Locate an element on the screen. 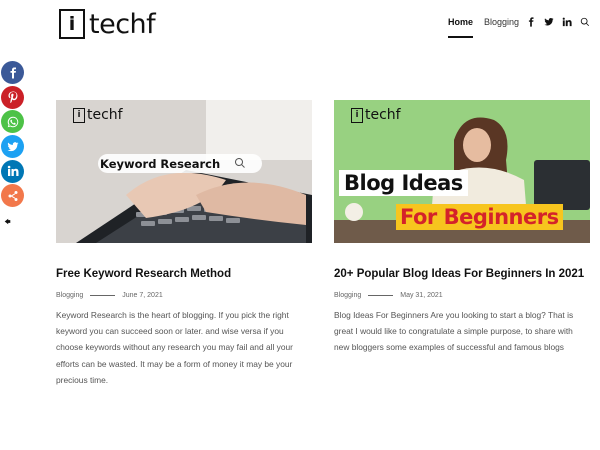  post-thumbnail: i techf Keyword Research is located at coordinates (184, 171).